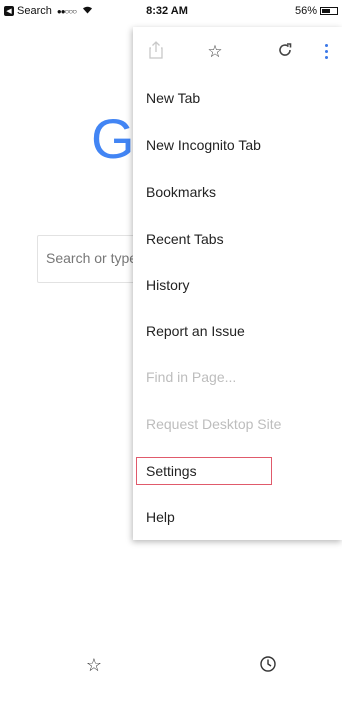 The image size is (342, 706). I want to click on menu-item-report-issue: Report an Issue, so click(237, 331).